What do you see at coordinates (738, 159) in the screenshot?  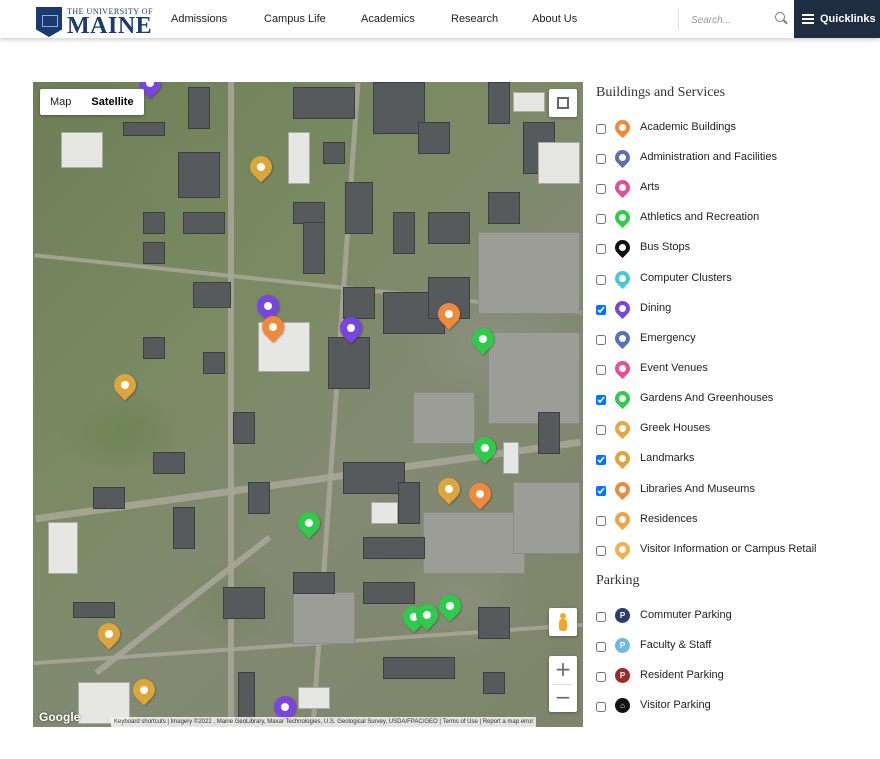 I see `legend-item-administration: Administration and Facilities` at bounding box center [738, 159].